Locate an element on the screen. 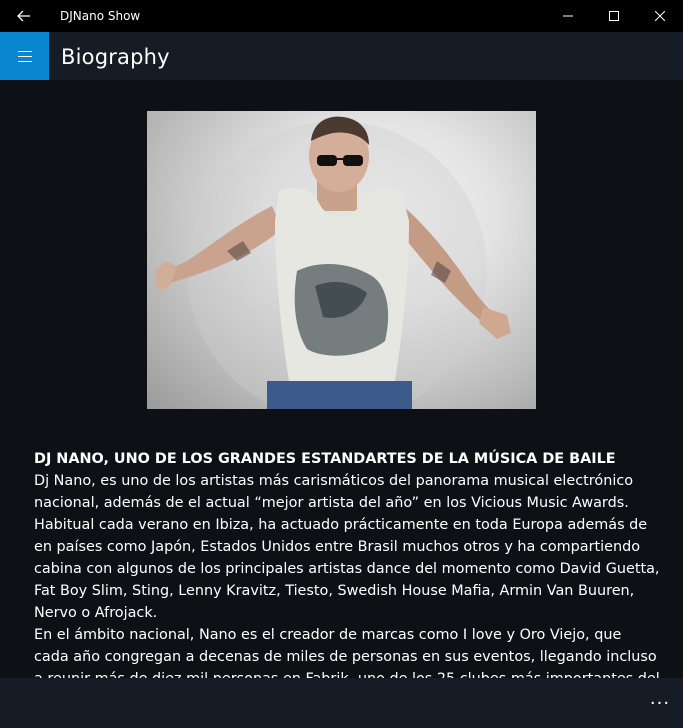 The height and width of the screenshot is (728, 683). page-title: Biography is located at coordinates (115, 57).